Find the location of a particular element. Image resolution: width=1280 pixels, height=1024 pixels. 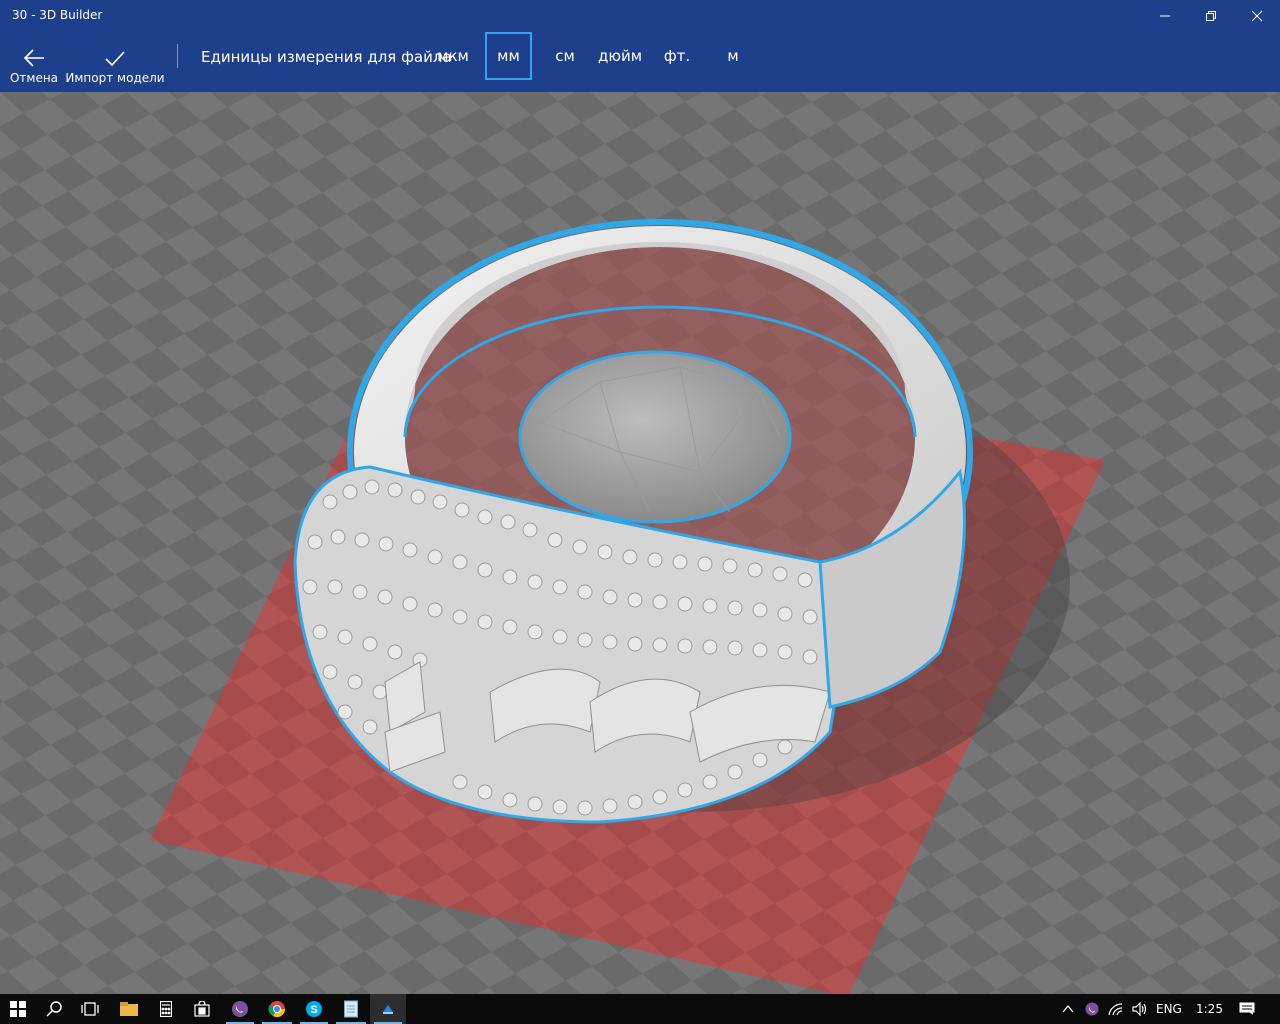

file-explorer-icon is located at coordinates (129, 1009).